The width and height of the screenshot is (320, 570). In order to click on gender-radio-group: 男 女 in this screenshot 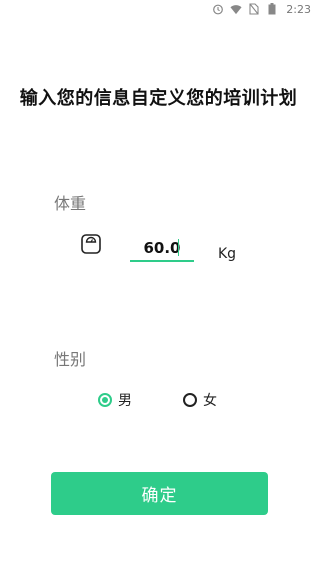, I will do `click(158, 401)`.